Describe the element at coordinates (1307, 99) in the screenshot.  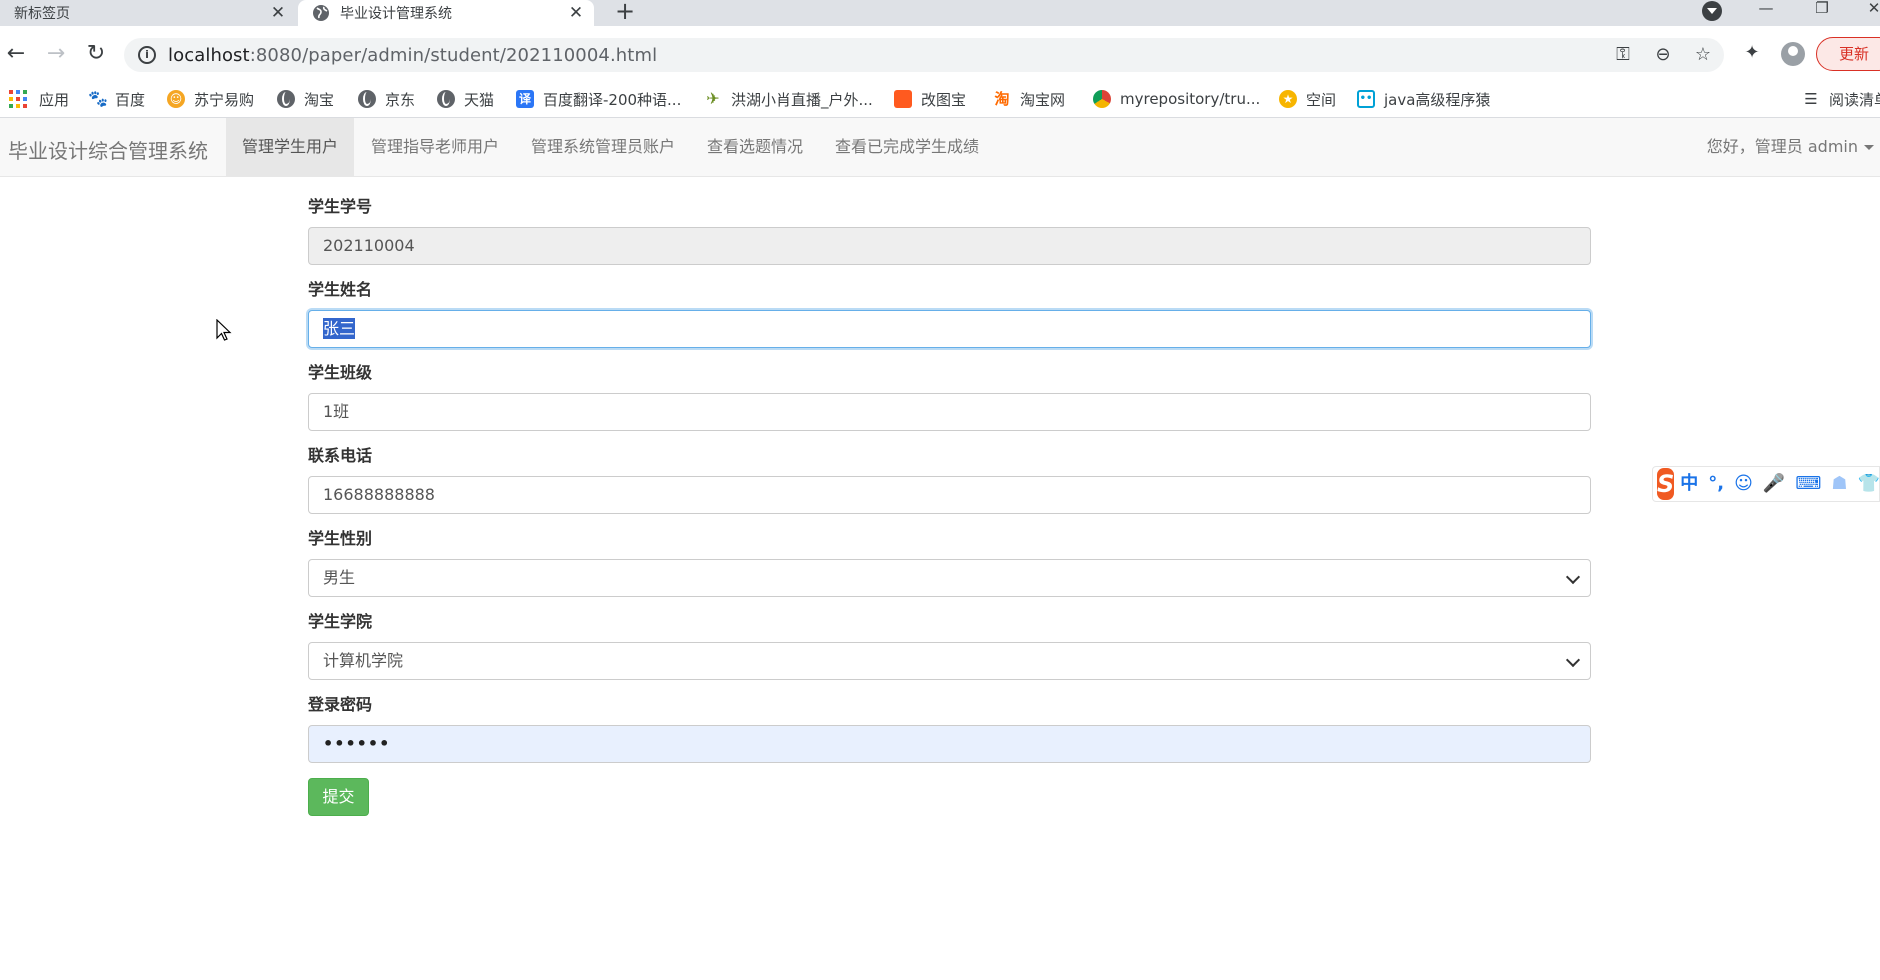
I see `bookmark-qzone: ★ 空间` at that location.